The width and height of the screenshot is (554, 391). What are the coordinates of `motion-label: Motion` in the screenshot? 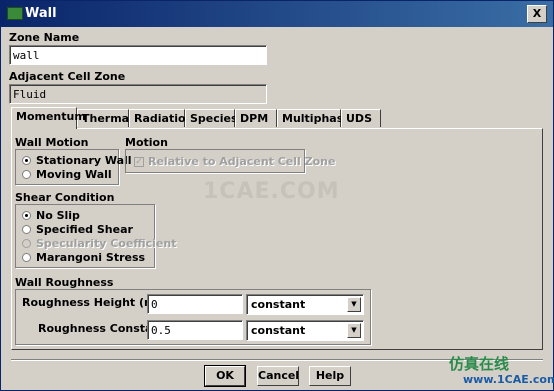 It's located at (146, 142).